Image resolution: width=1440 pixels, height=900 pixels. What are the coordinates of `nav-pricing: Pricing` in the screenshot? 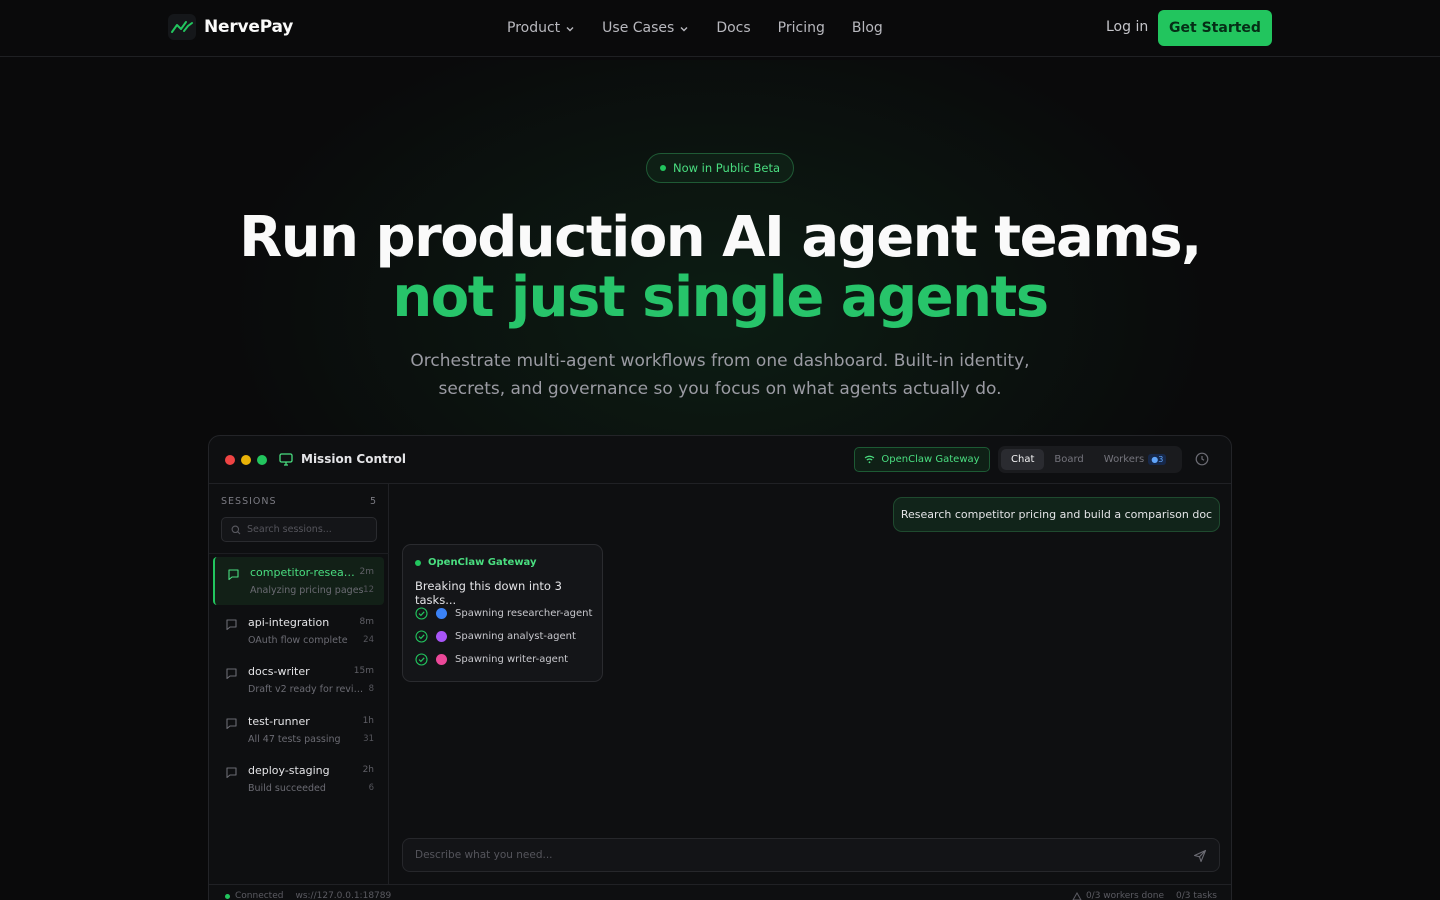 It's located at (801, 28).